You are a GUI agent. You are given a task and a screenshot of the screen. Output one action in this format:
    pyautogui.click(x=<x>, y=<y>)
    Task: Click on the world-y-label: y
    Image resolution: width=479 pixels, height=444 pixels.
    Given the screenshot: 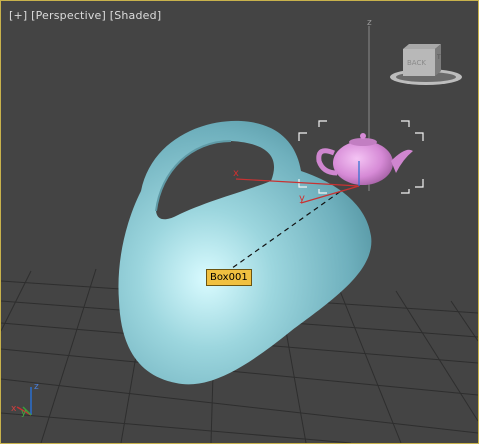 What is the action you would take?
    pyautogui.click(x=24, y=413)
    